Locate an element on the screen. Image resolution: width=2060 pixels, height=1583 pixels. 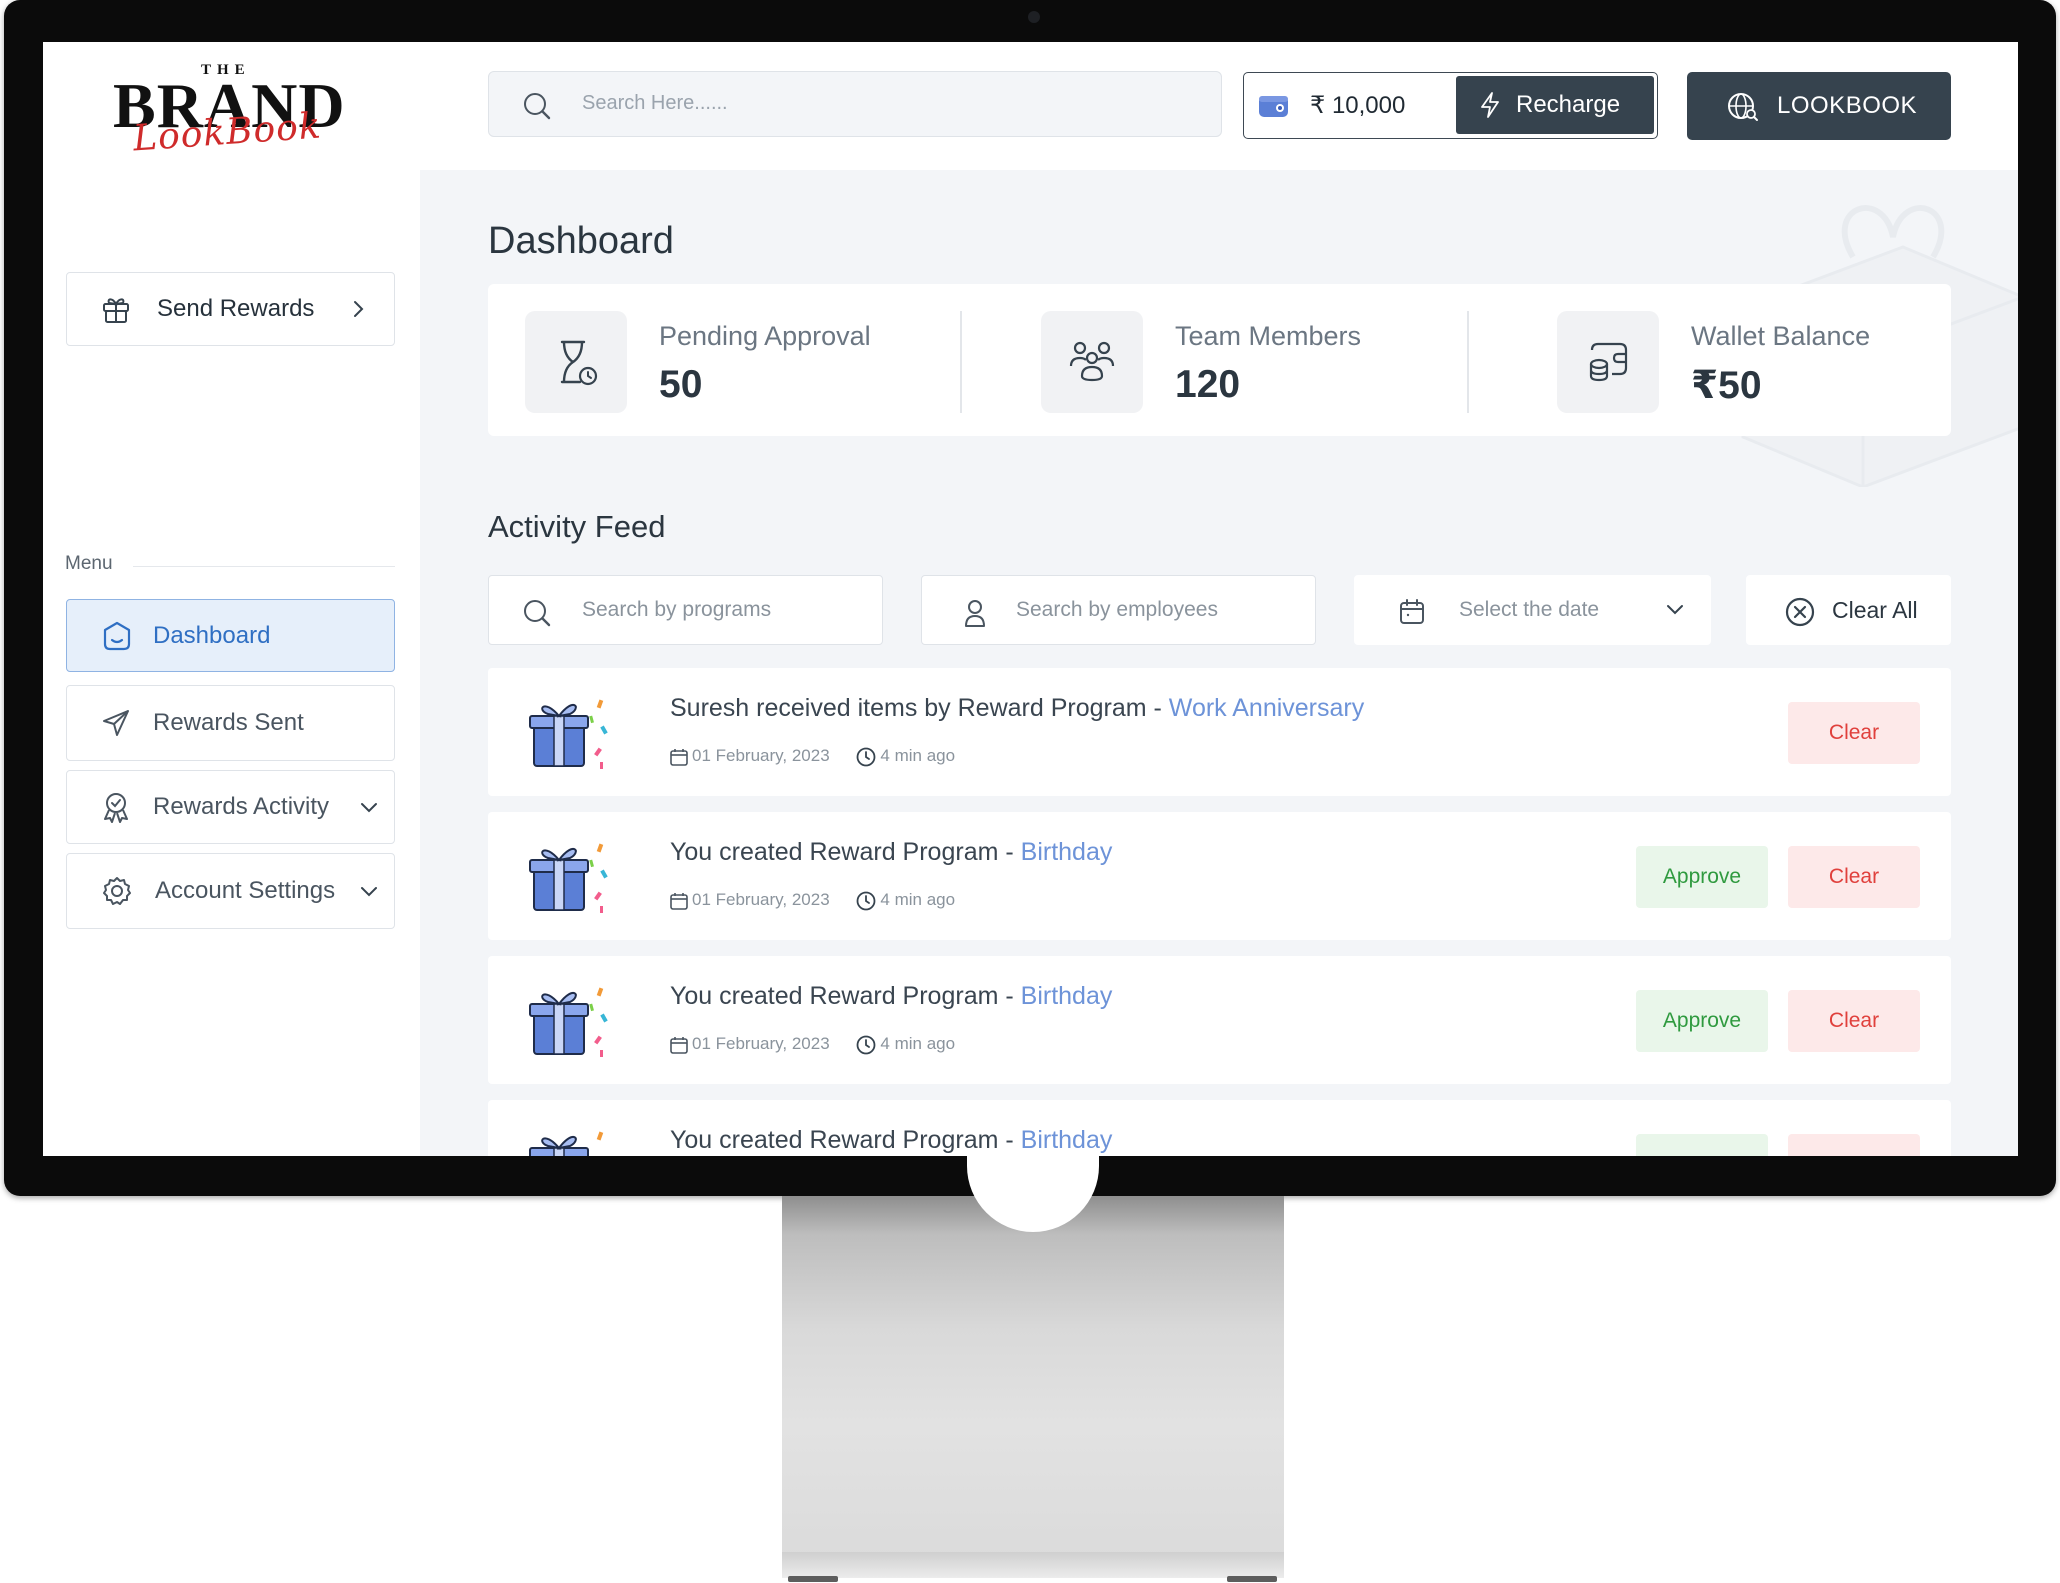
sidebar-label-rewards-sent: Rewards Sent is located at coordinates (228, 722).